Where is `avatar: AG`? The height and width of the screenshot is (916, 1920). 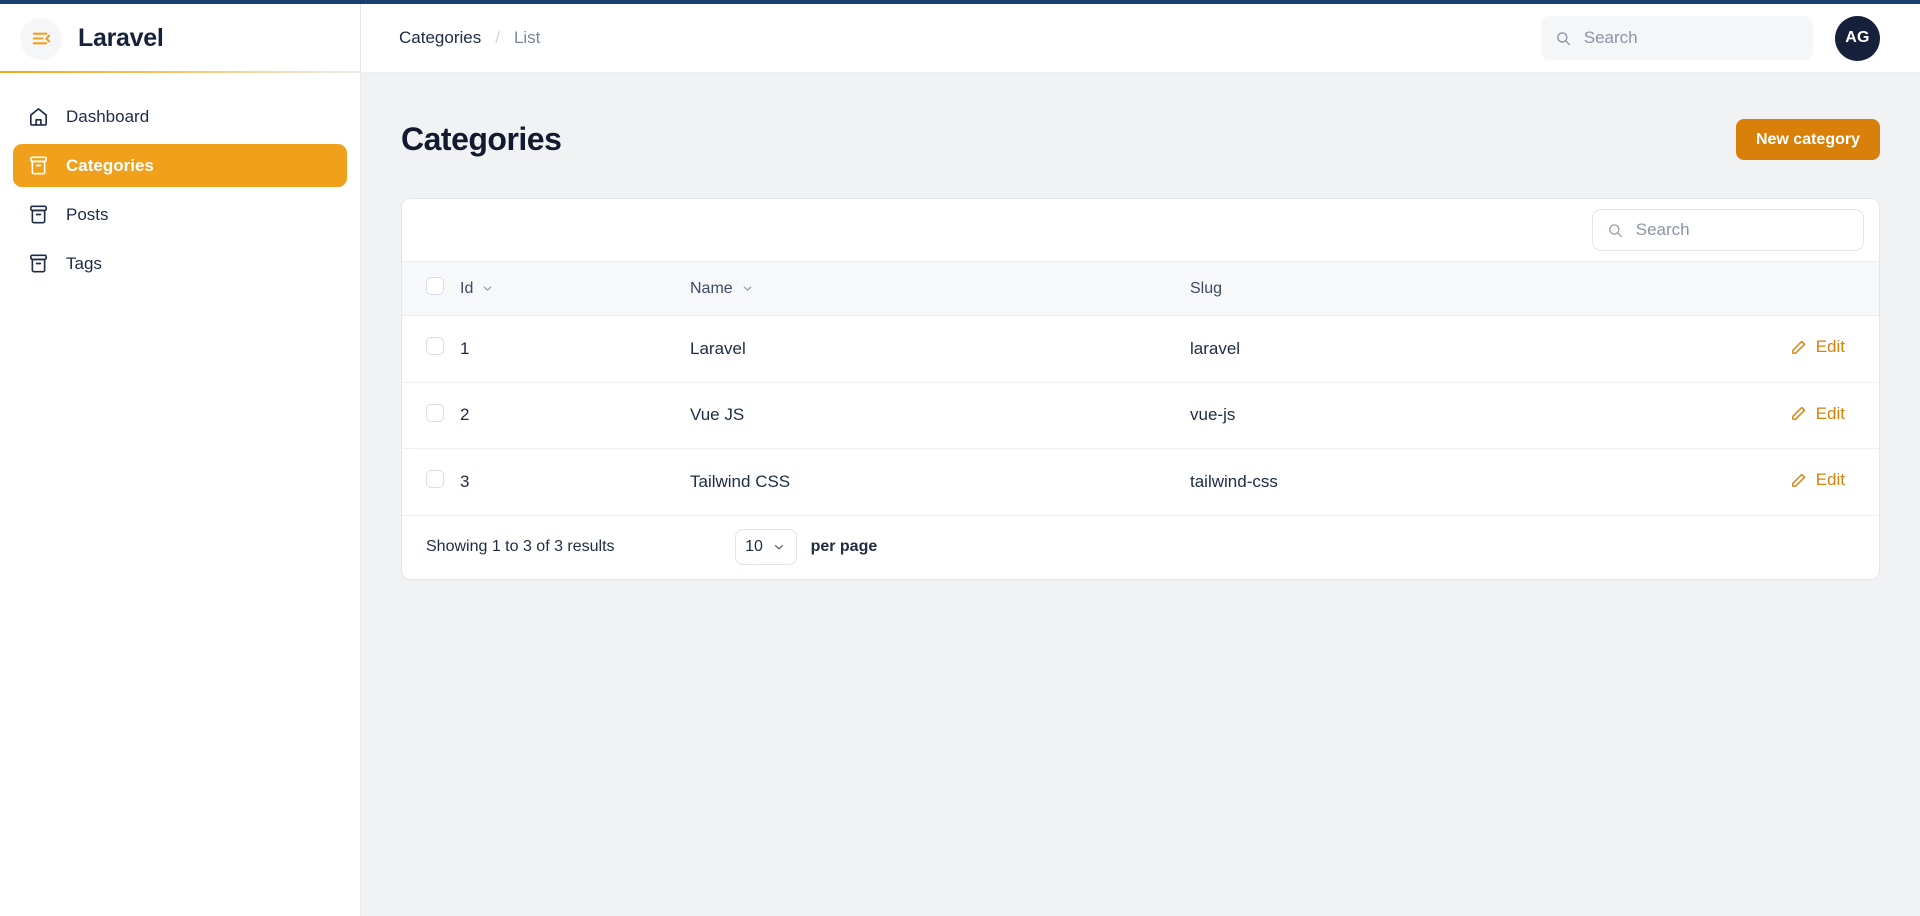
avatar: AG is located at coordinates (1857, 38).